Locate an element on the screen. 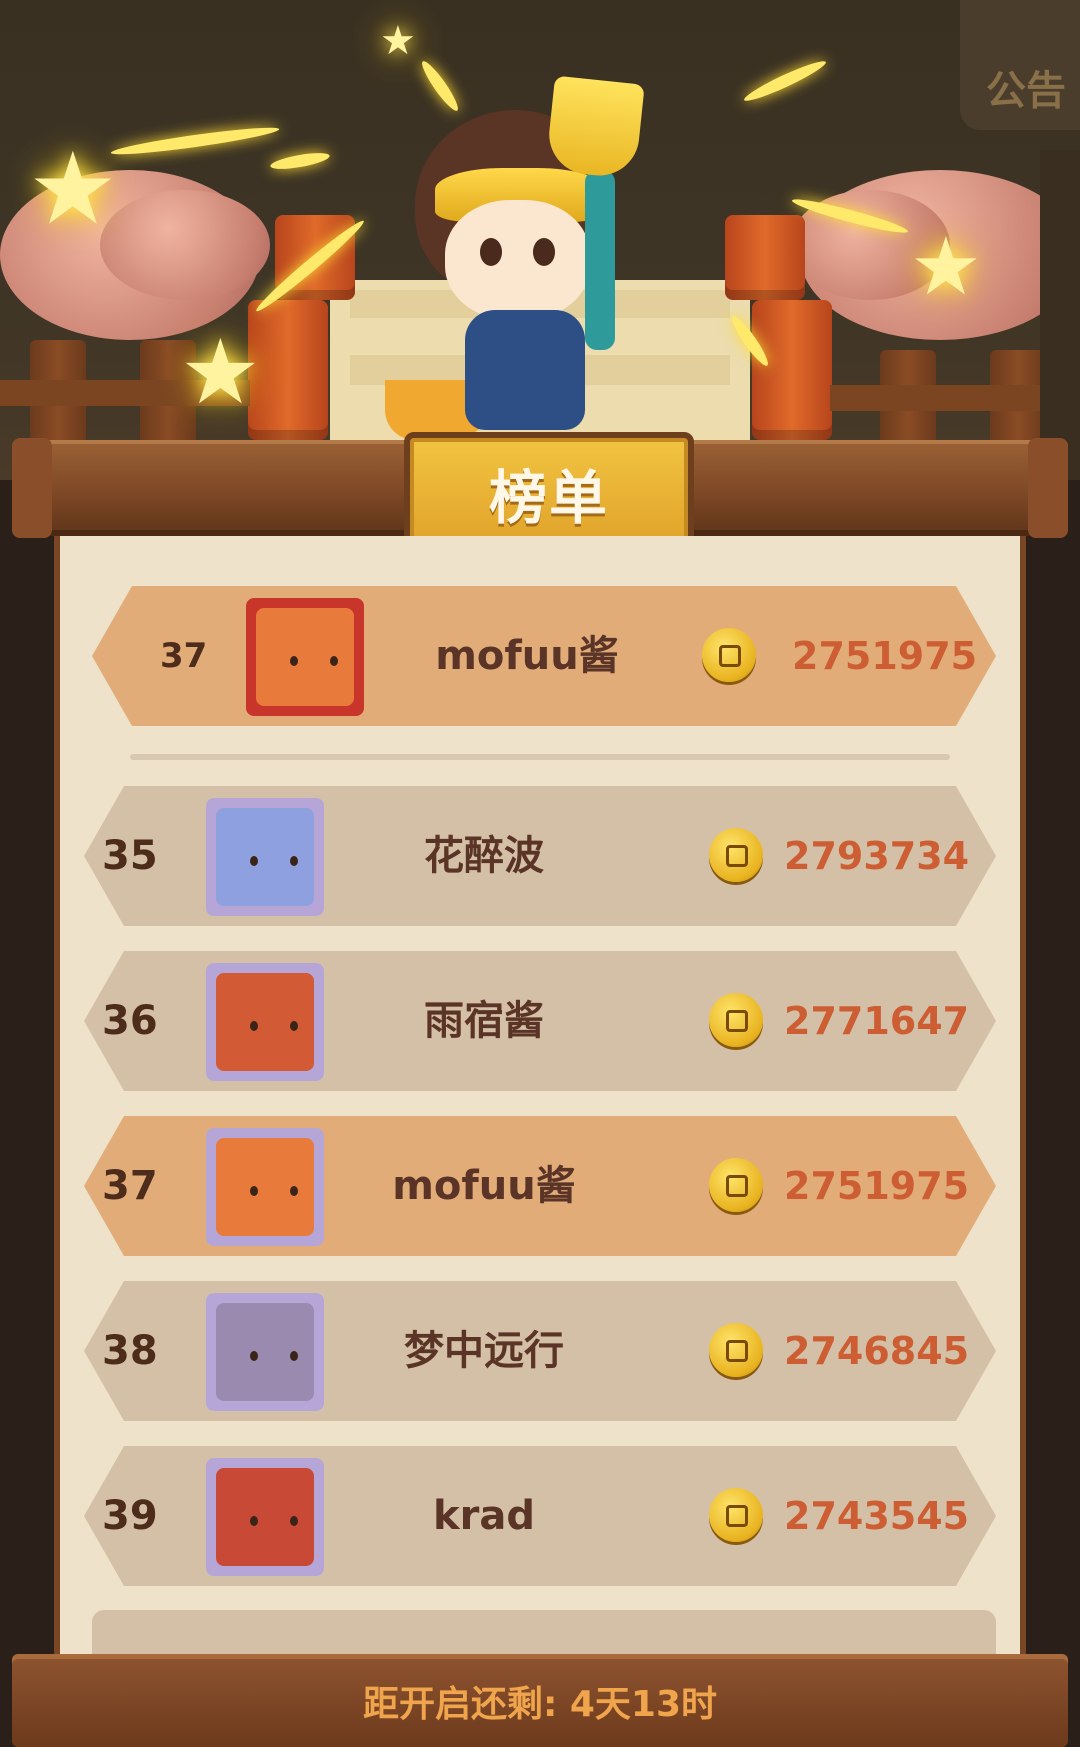 The height and width of the screenshot is (1747, 1080). character-mascot is located at coordinates (520, 257).